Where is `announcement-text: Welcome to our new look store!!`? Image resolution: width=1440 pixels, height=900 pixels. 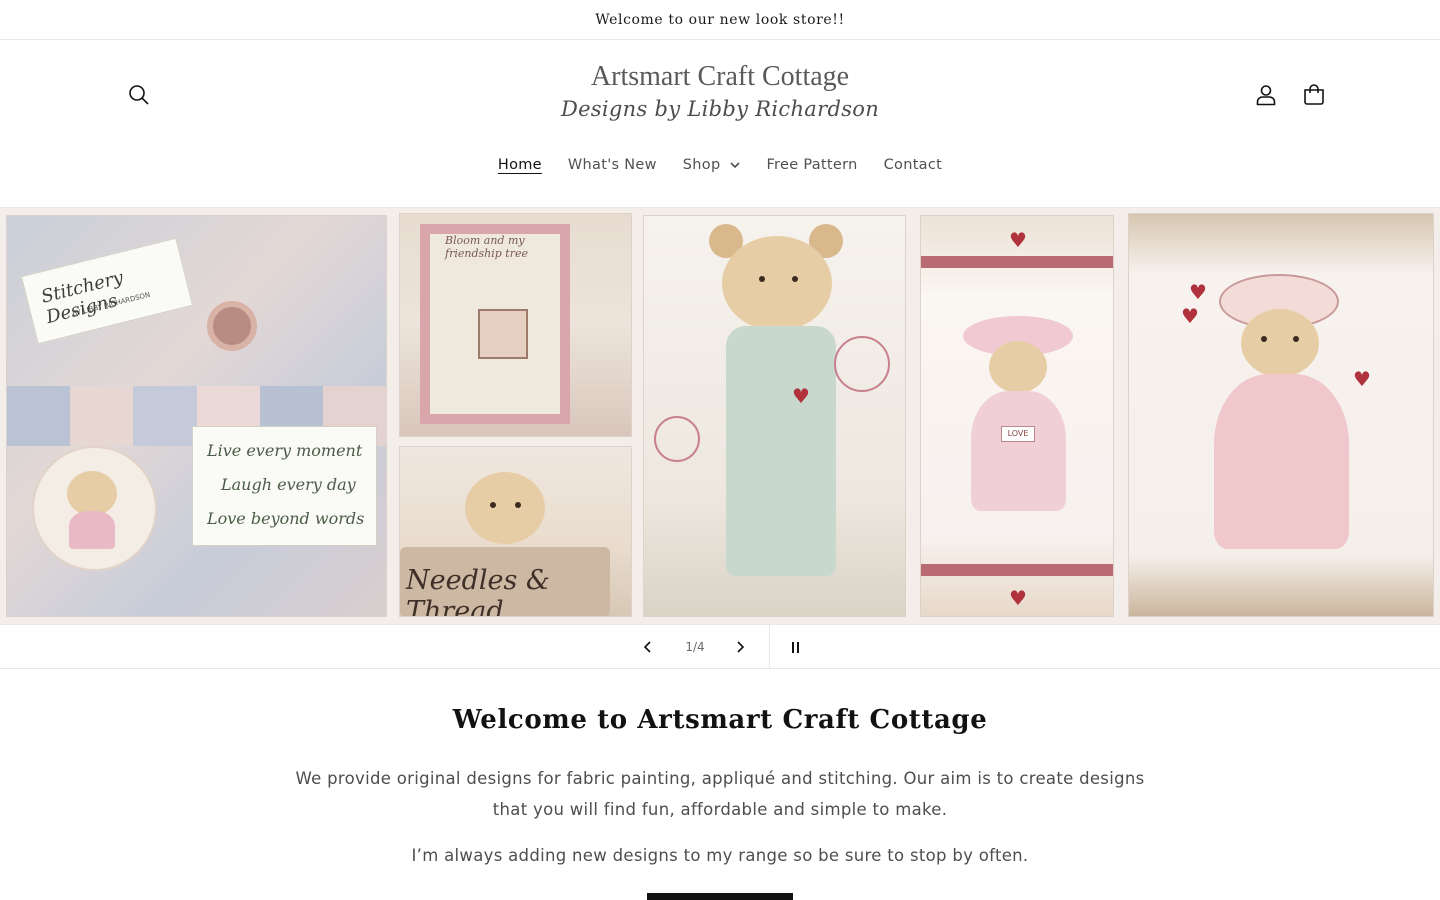 announcement-text: Welcome to our new look store!! is located at coordinates (720, 19).